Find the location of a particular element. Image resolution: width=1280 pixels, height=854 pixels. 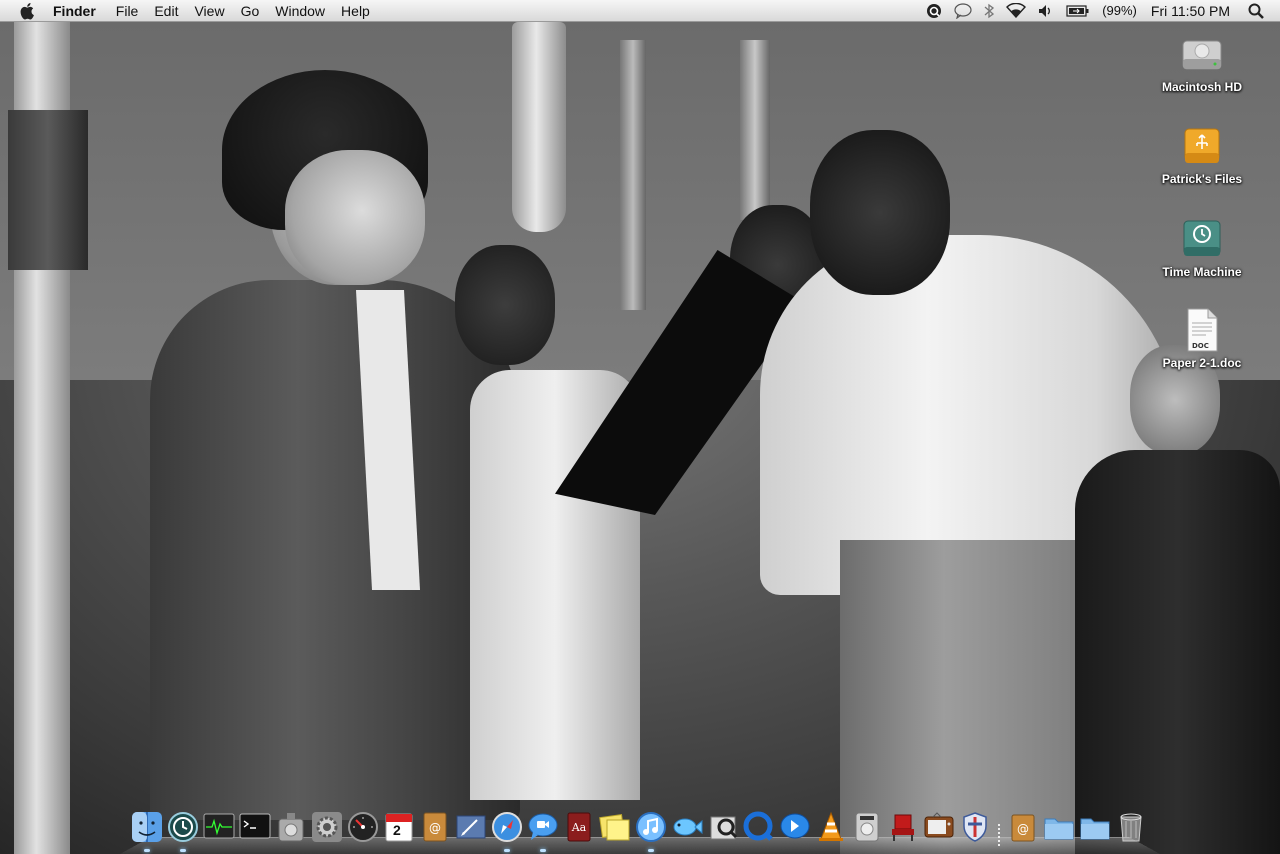

spotlight-search-icon is located at coordinates (1256, 11).